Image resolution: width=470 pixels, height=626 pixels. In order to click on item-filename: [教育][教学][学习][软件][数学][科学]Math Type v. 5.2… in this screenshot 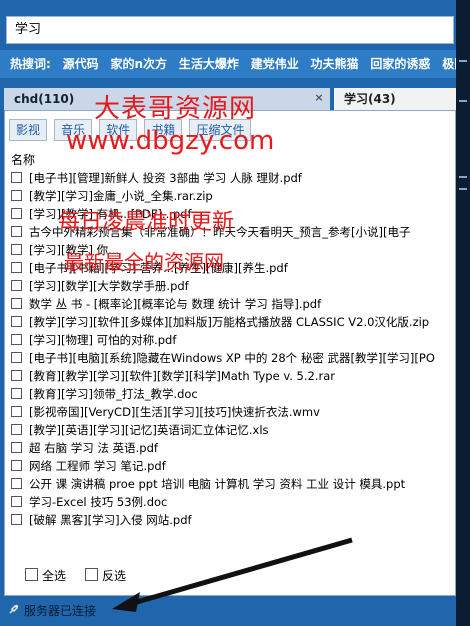, I will do `click(182, 376)`.